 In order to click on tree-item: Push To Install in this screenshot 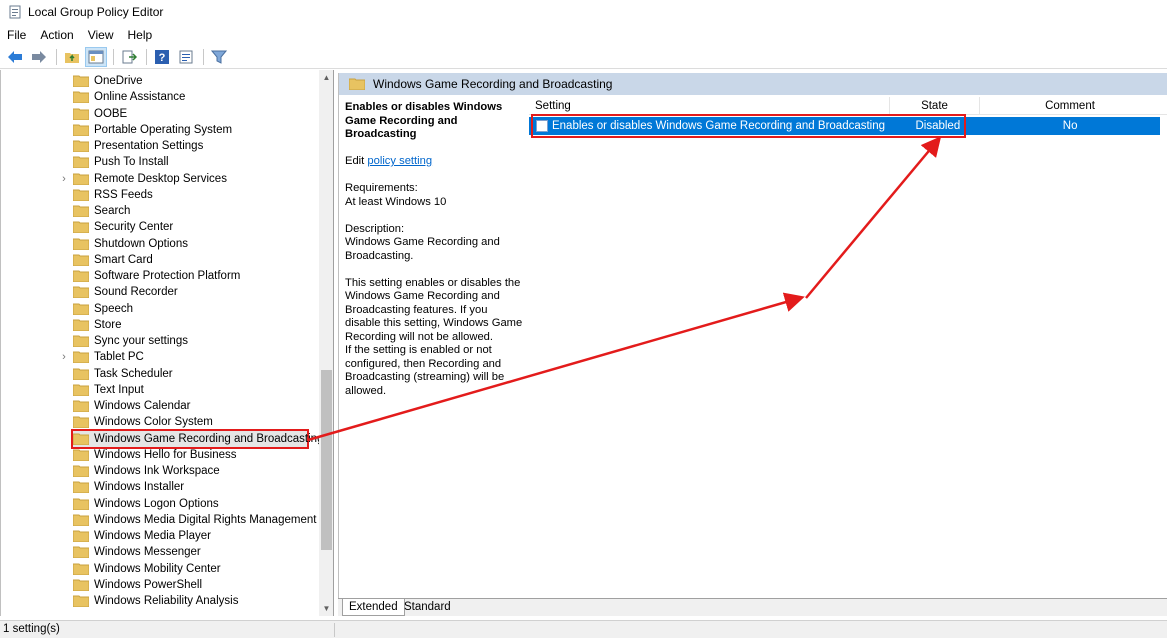, I will do `click(160, 162)`.